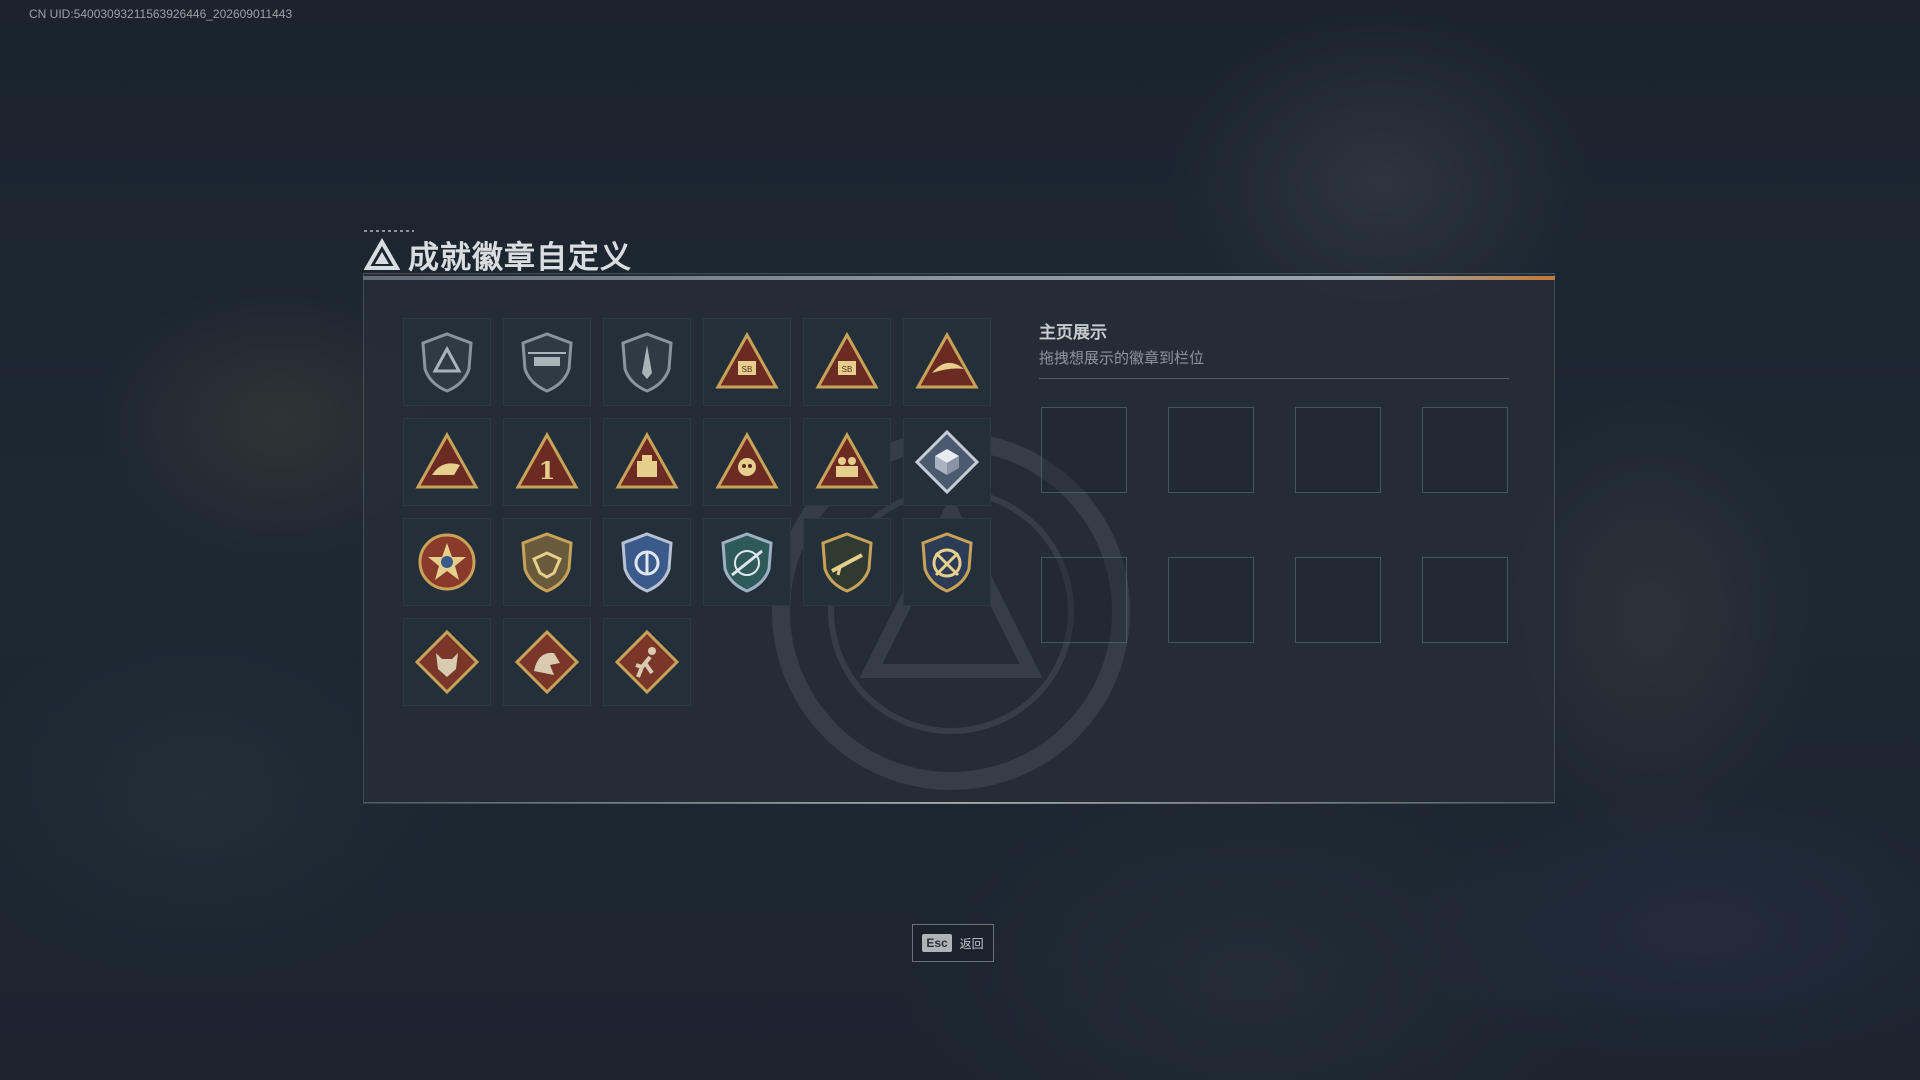  Describe the element at coordinates (547, 470) in the screenshot. I see `svg-text: 1` at that location.